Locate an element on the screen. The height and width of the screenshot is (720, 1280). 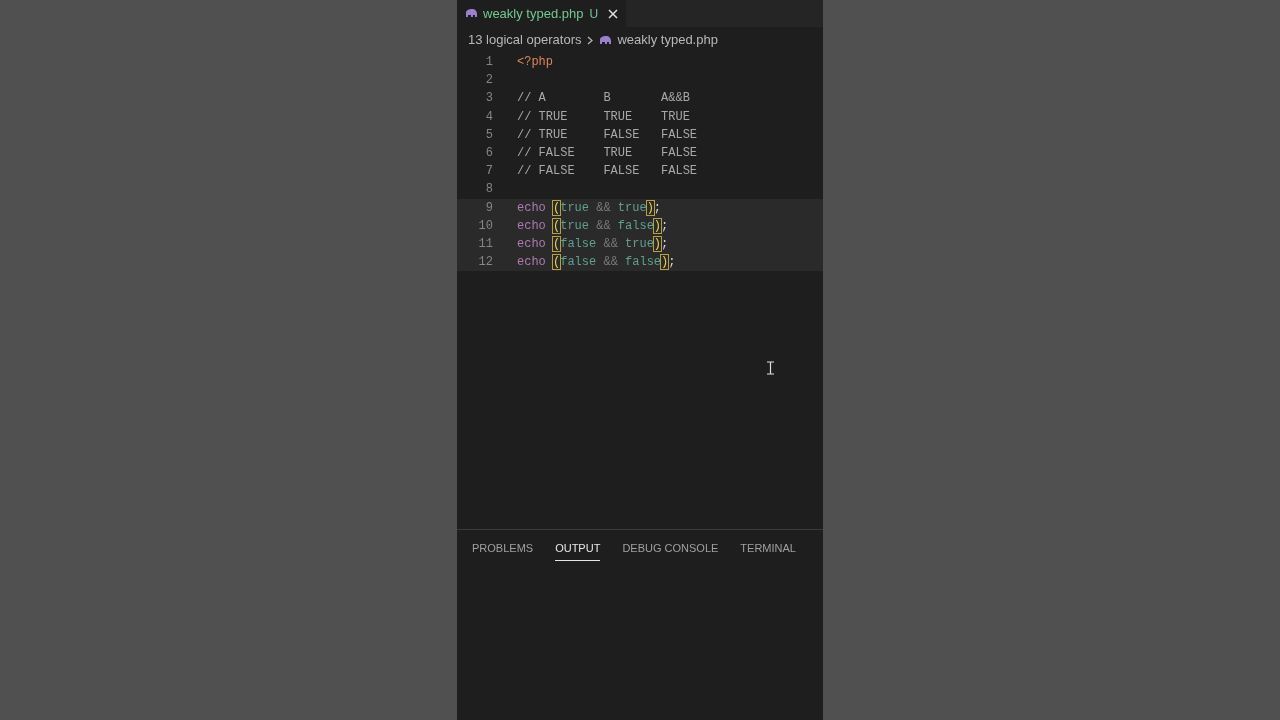
code-line: echo (true && false); is located at coordinates (593, 226).